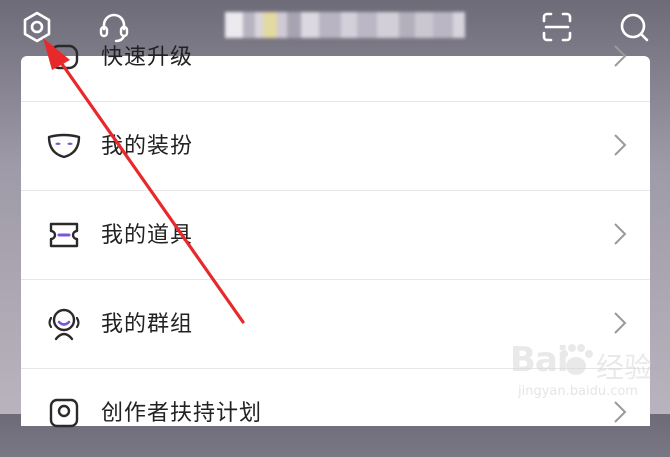 This screenshot has height=457, width=670. Describe the element at coordinates (64, 235) in the screenshot. I see `ticket-icon` at that location.